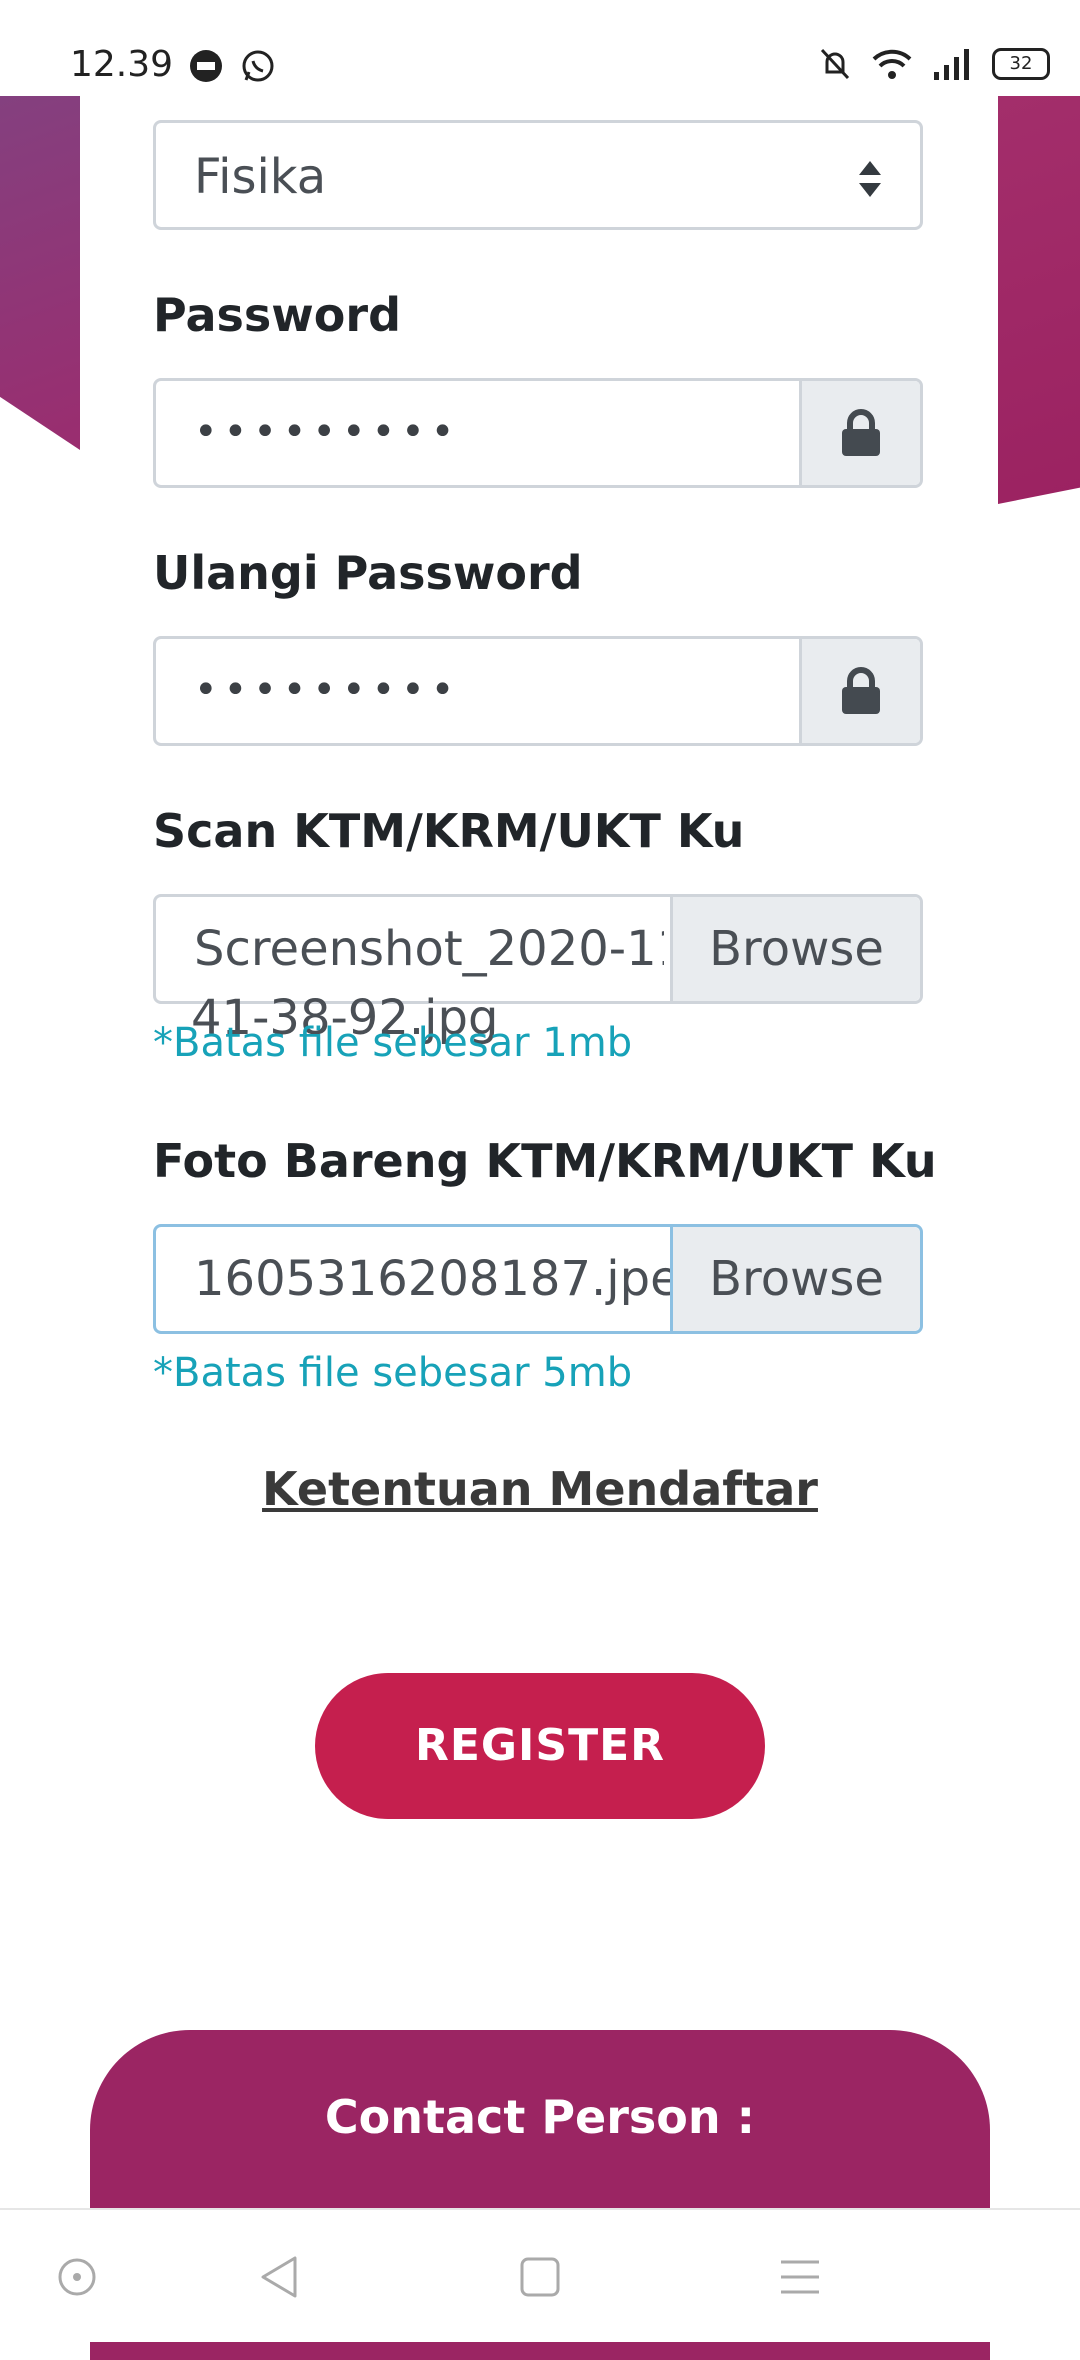 The height and width of the screenshot is (2360, 1080). Describe the element at coordinates (393, 1043) in the screenshot. I see `scan-ktm-hint: *Batas file sebesar 1mb` at that location.